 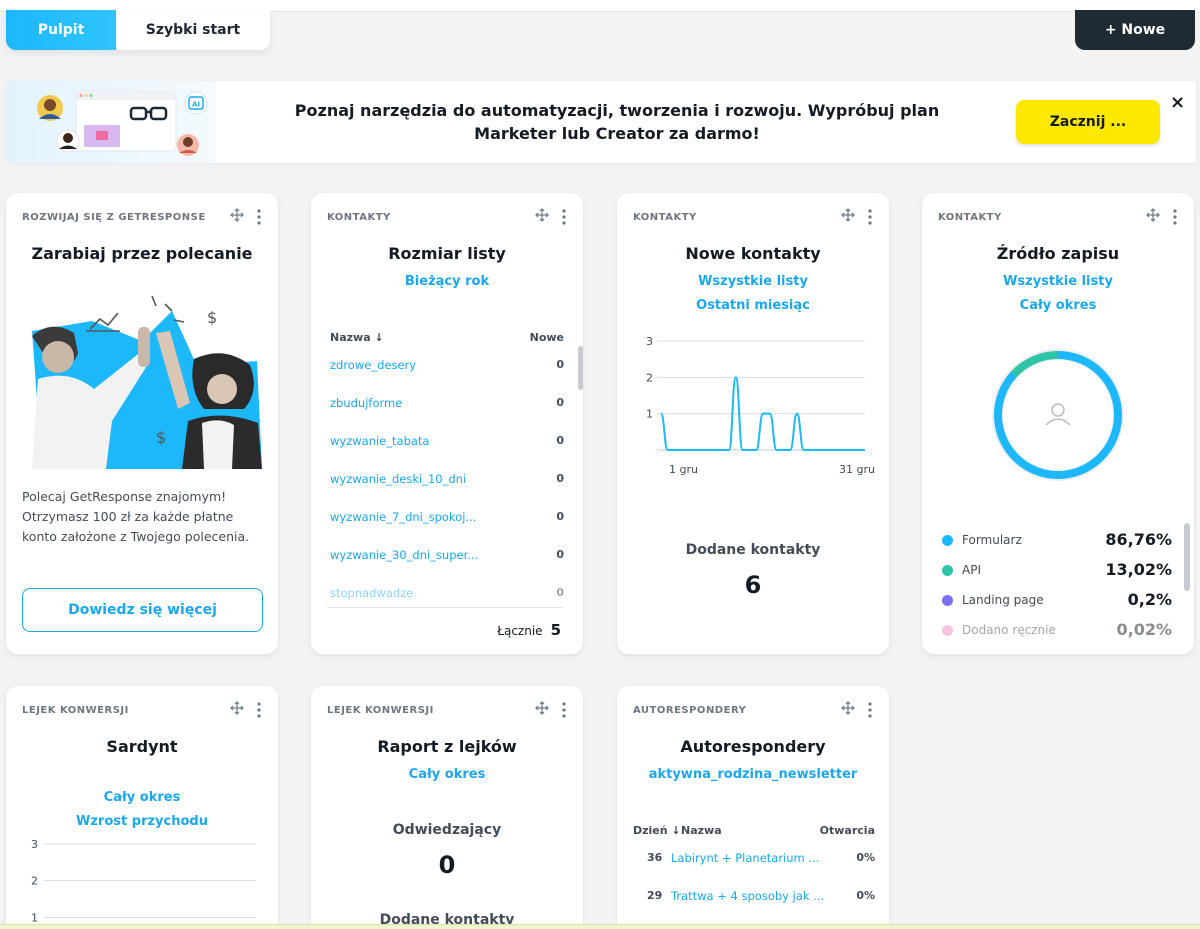 I want to click on list-total: Łącznie 5, so click(x=529, y=630).